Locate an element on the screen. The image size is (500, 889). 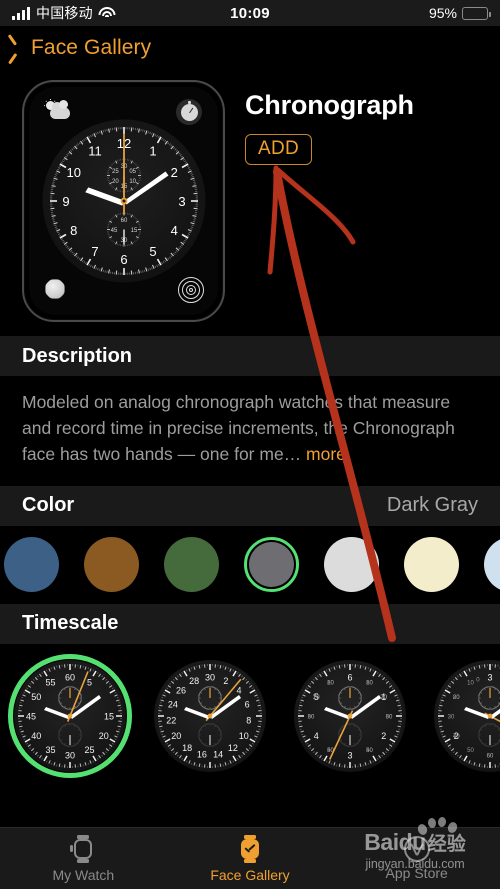
timescale-option-30: 30 2 4 6 8 10 12 14 16 18 20 22 24 26 28 is located at coordinates (210, 716).